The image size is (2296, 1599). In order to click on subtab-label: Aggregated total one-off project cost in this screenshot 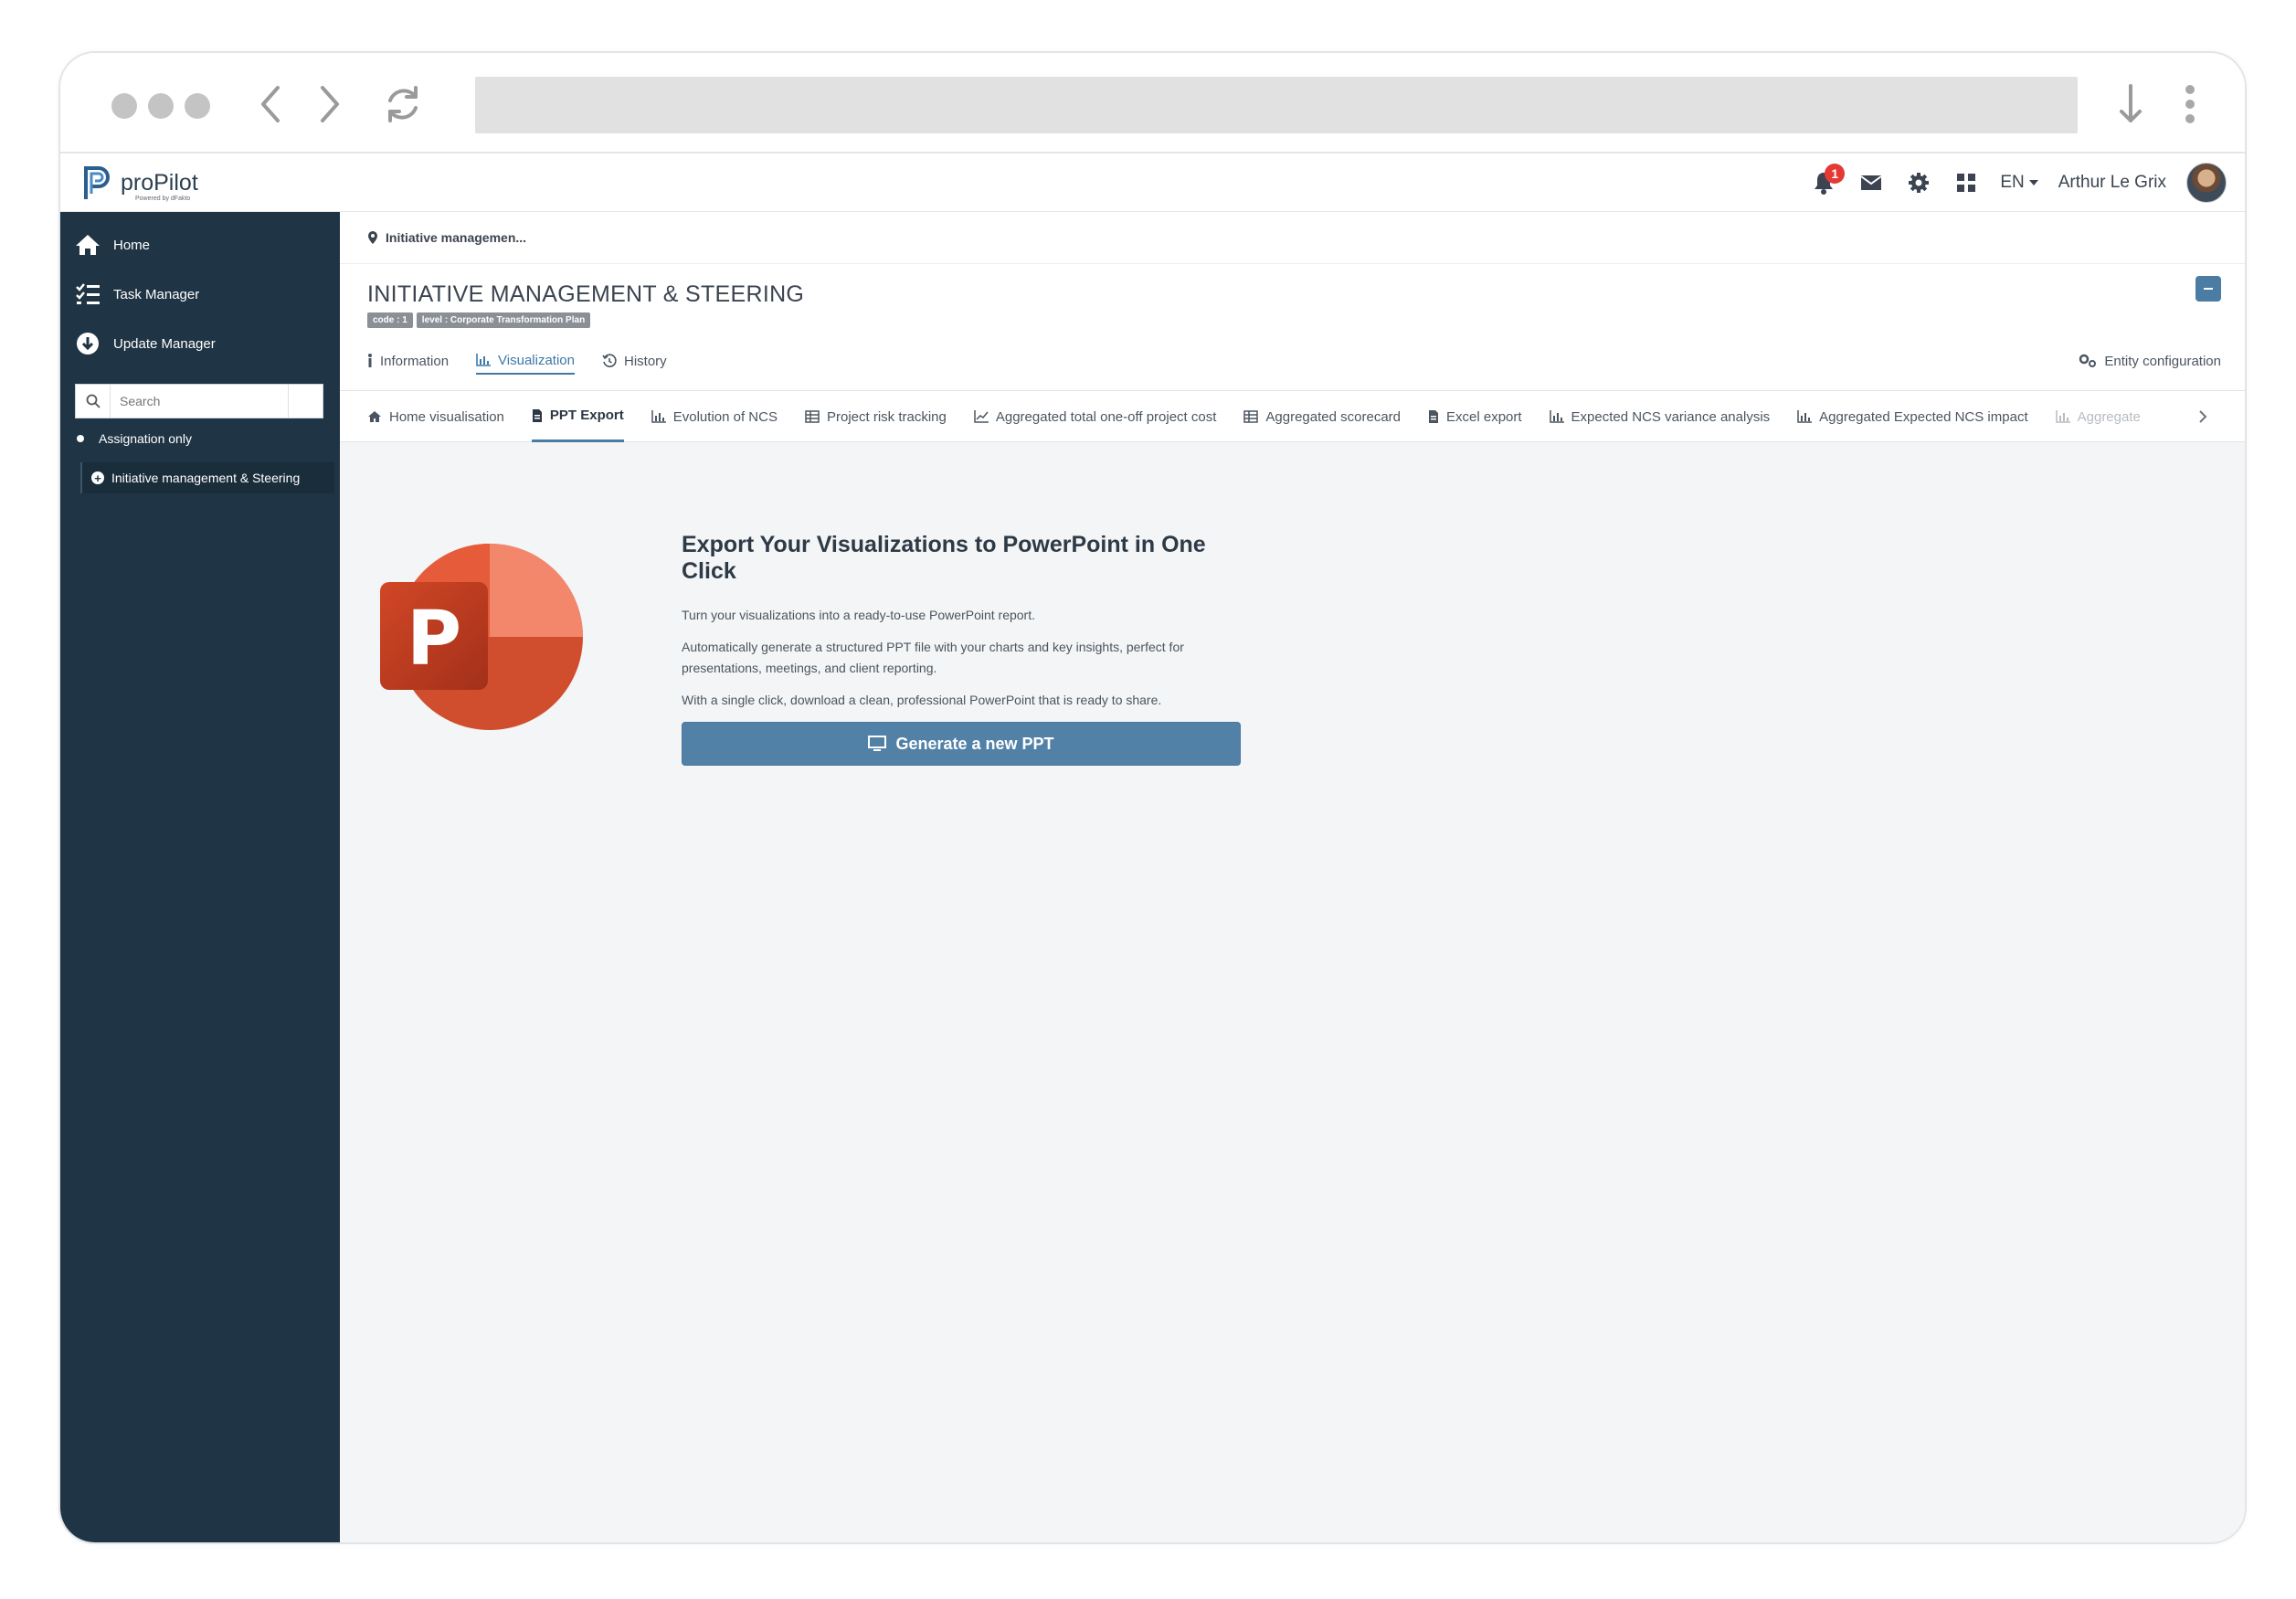, I will do `click(1106, 416)`.